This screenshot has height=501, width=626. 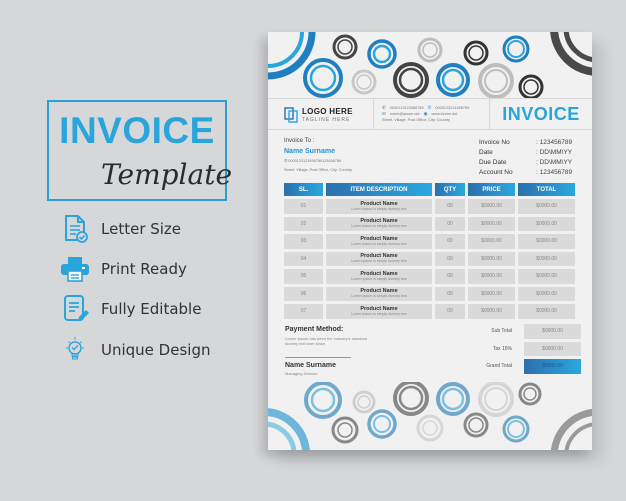 I want to click on feature-label: Letter Size, so click(x=141, y=229).